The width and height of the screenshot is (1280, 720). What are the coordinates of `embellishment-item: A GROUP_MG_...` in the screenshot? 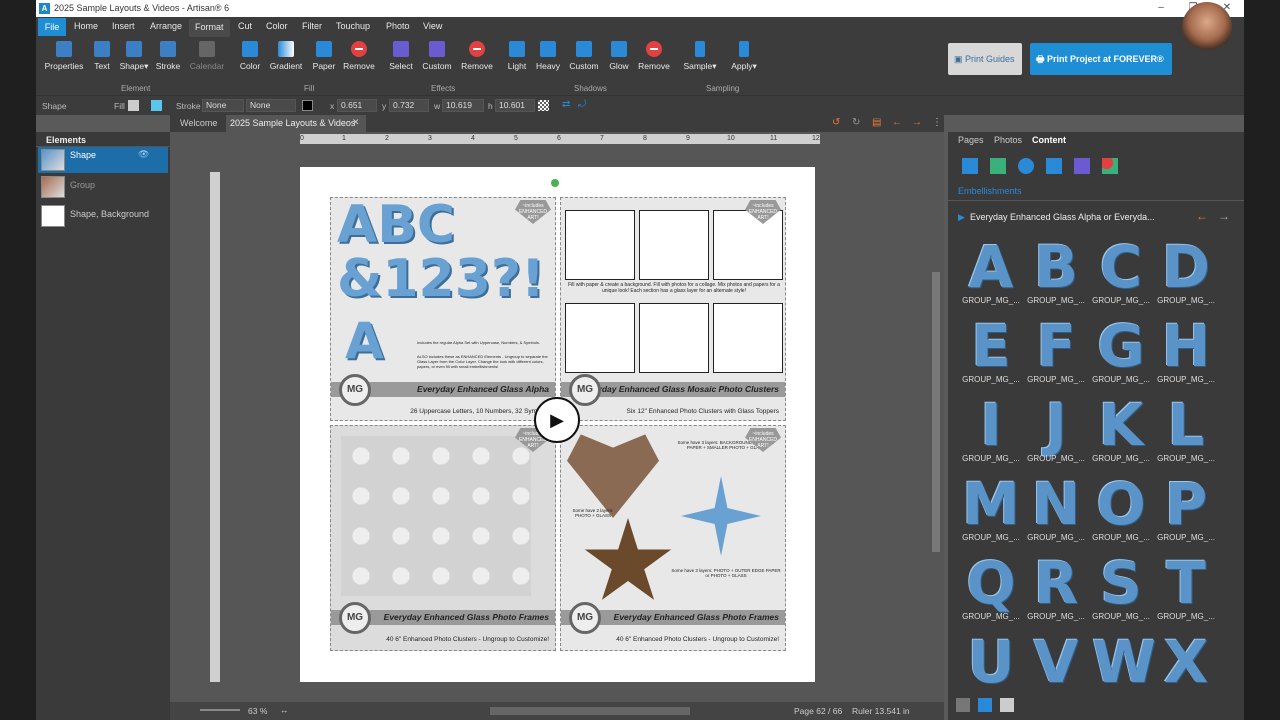 It's located at (991, 270).